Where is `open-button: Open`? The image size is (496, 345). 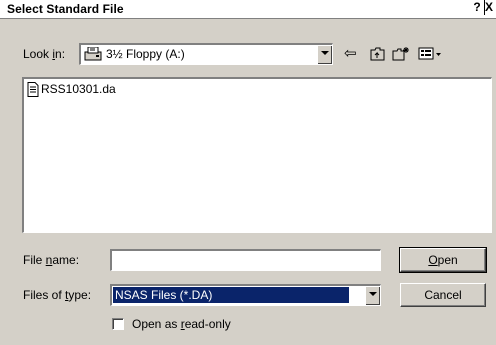
open-button: Open is located at coordinates (443, 260).